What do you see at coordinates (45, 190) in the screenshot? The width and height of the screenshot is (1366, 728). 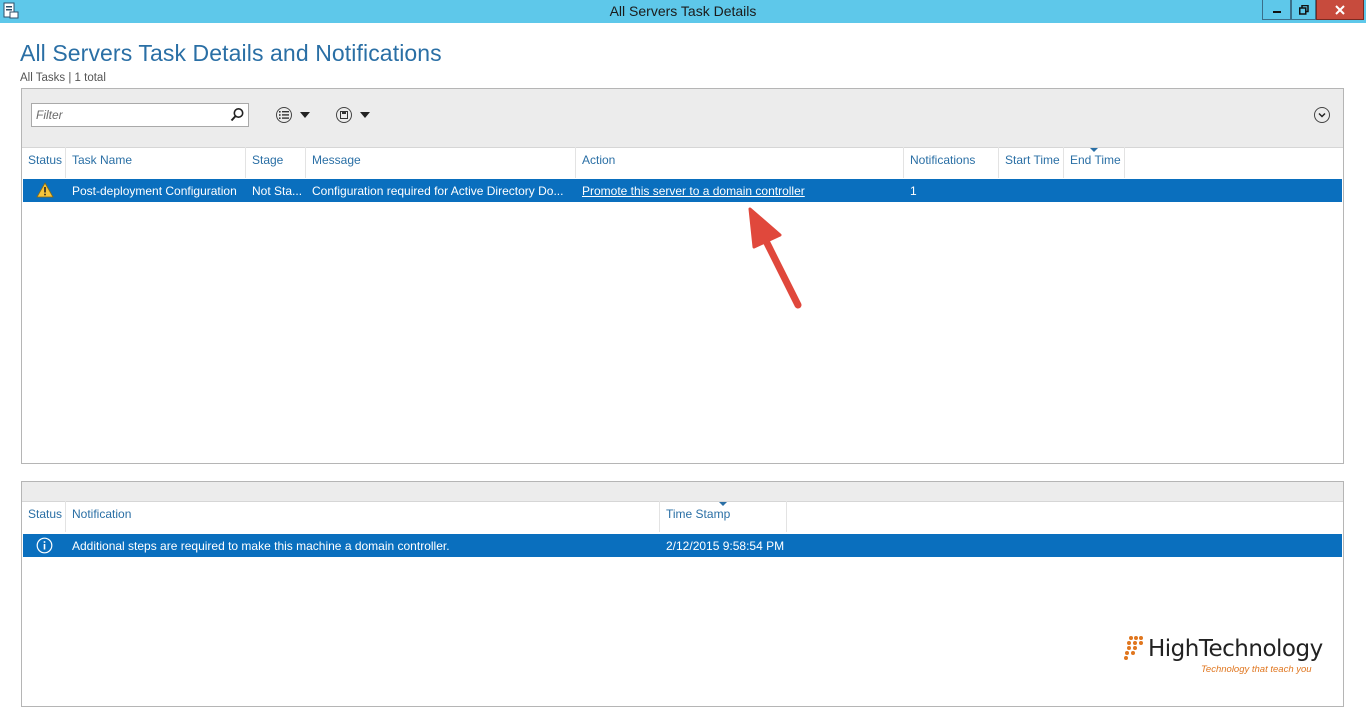 I see `warning-icon` at bounding box center [45, 190].